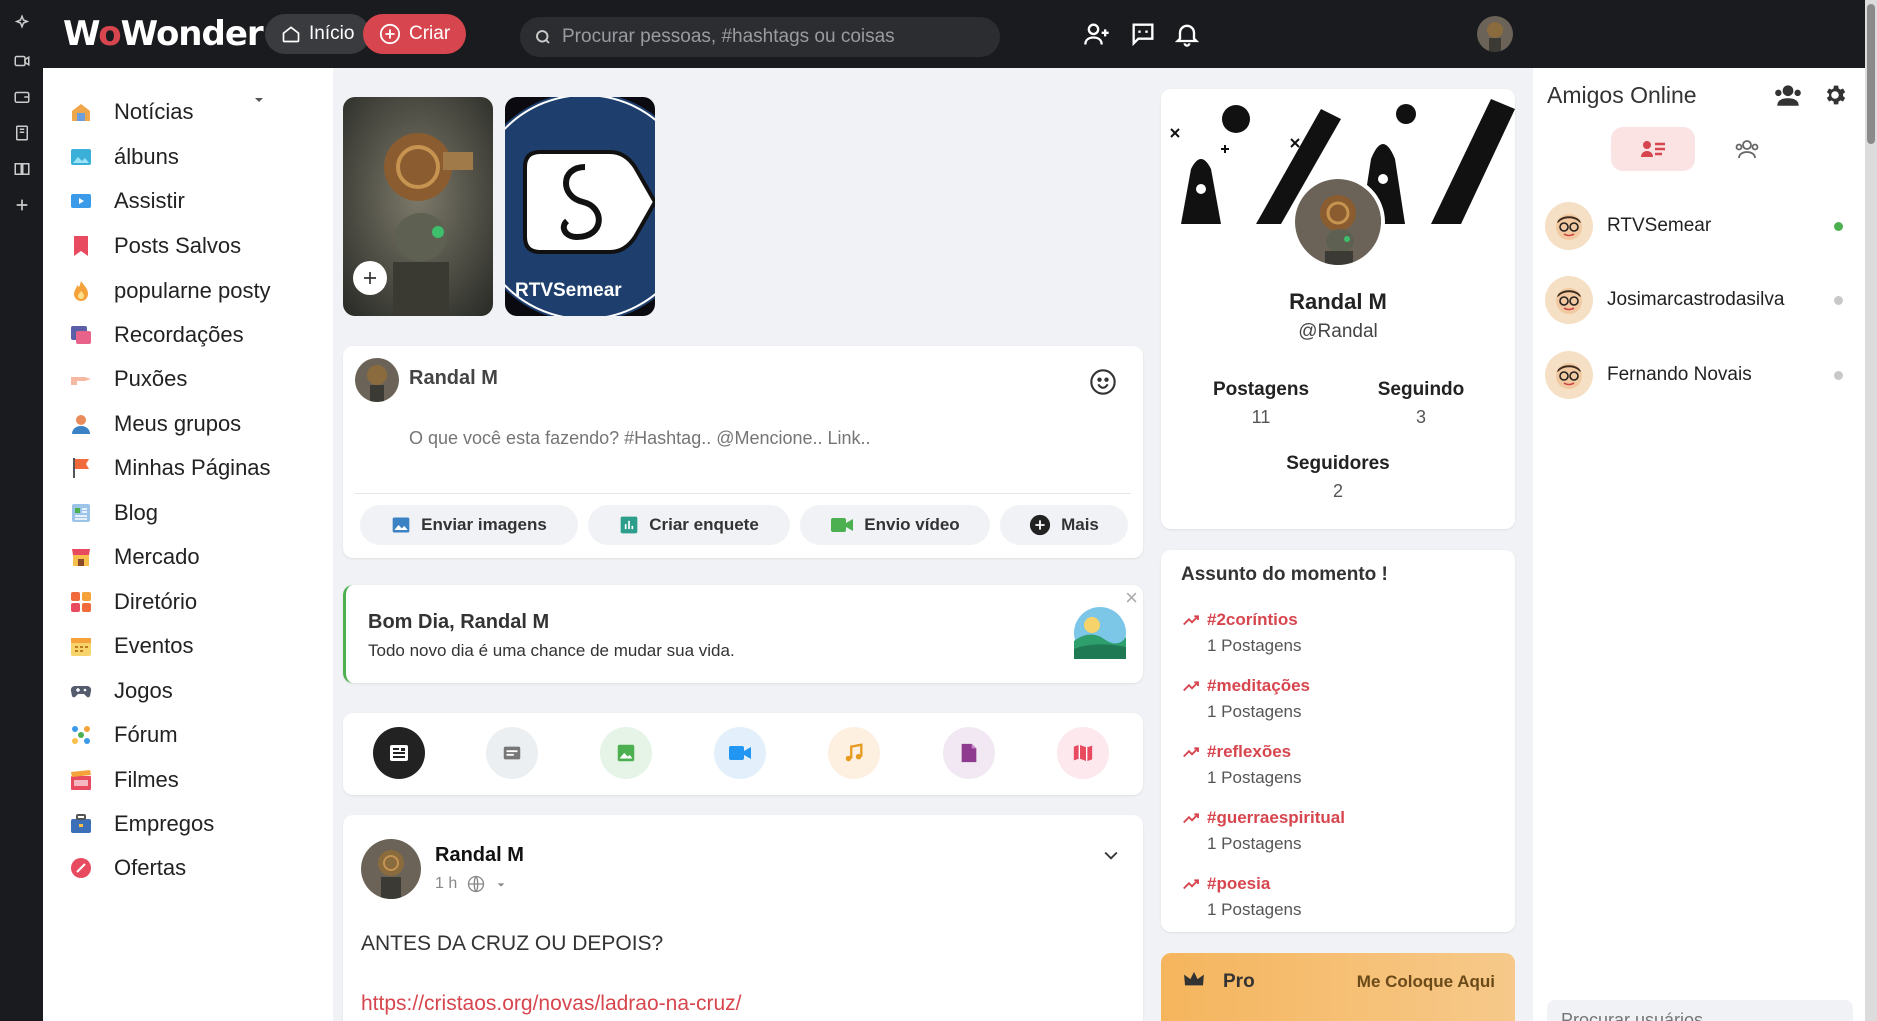 The width and height of the screenshot is (1877, 1021). What do you see at coordinates (1242, 897) in the screenshot?
I see `trend-item: #poesia 1 Postagens` at bounding box center [1242, 897].